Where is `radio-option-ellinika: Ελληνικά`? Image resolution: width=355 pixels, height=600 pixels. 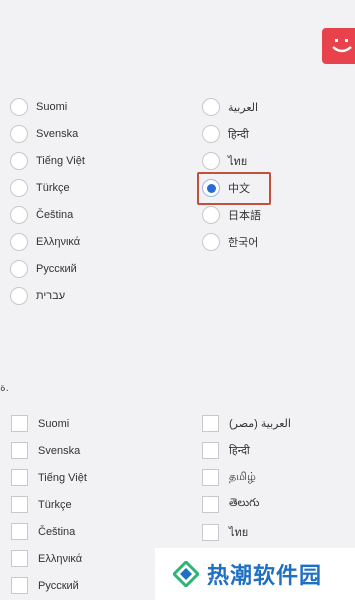
radio-option-ellinika: Ελληνικά is located at coordinates (45, 242).